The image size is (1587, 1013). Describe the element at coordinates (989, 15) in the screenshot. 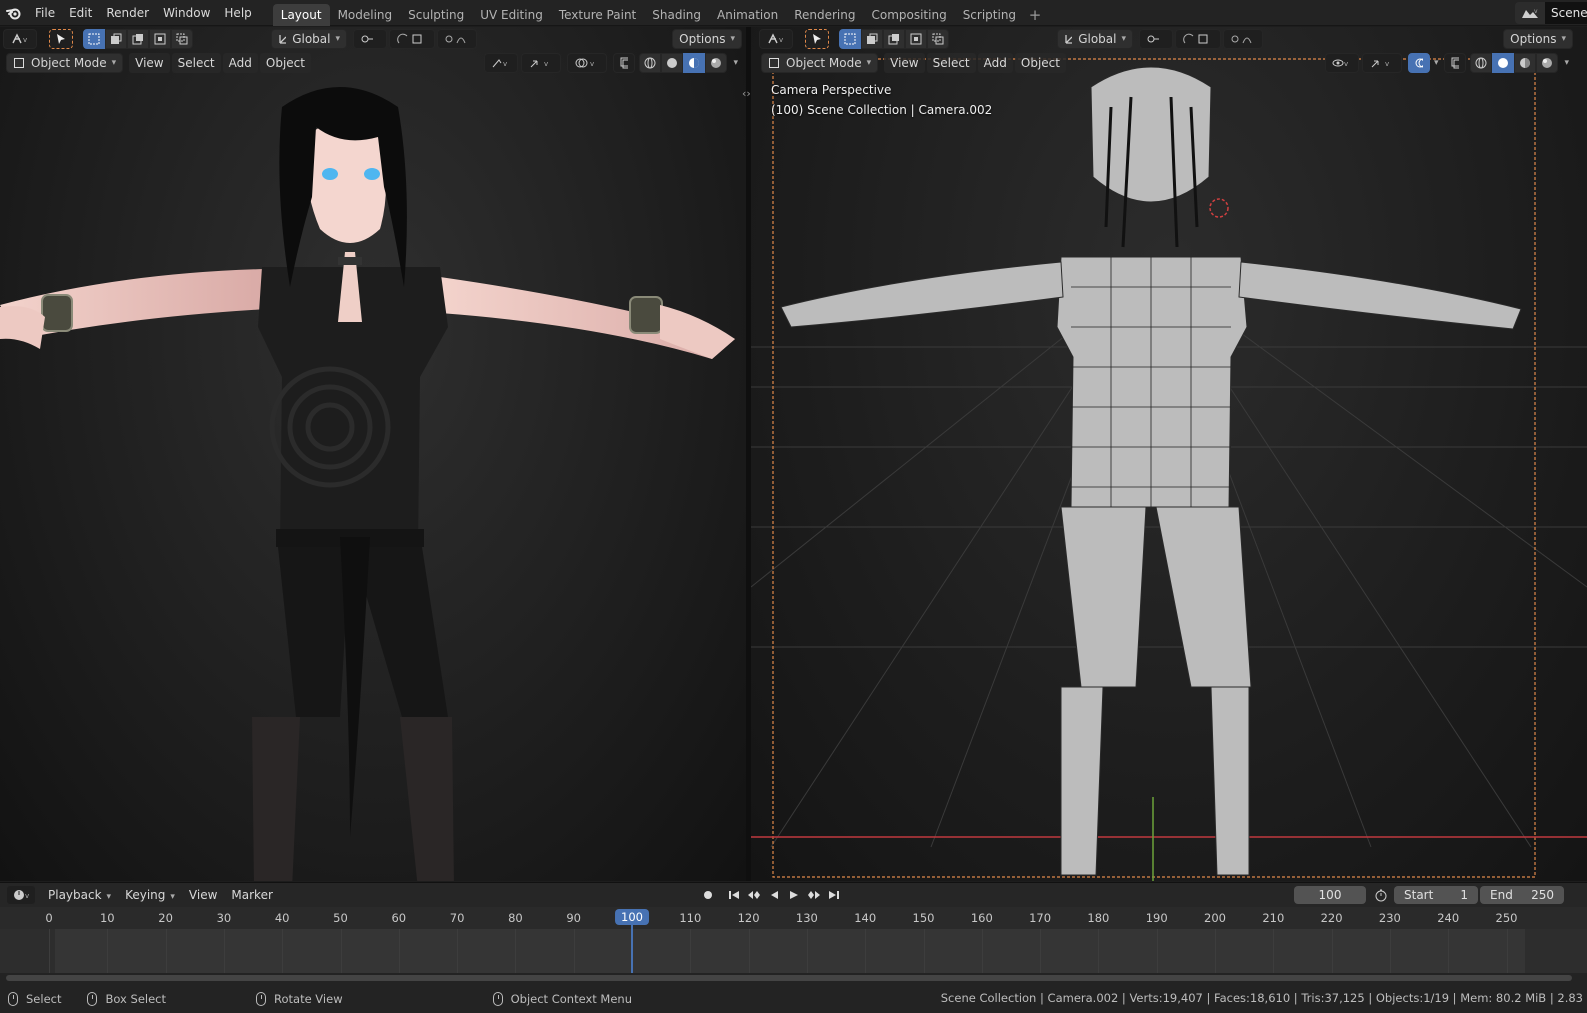

I see `tab-scripting: Scripting` at that location.